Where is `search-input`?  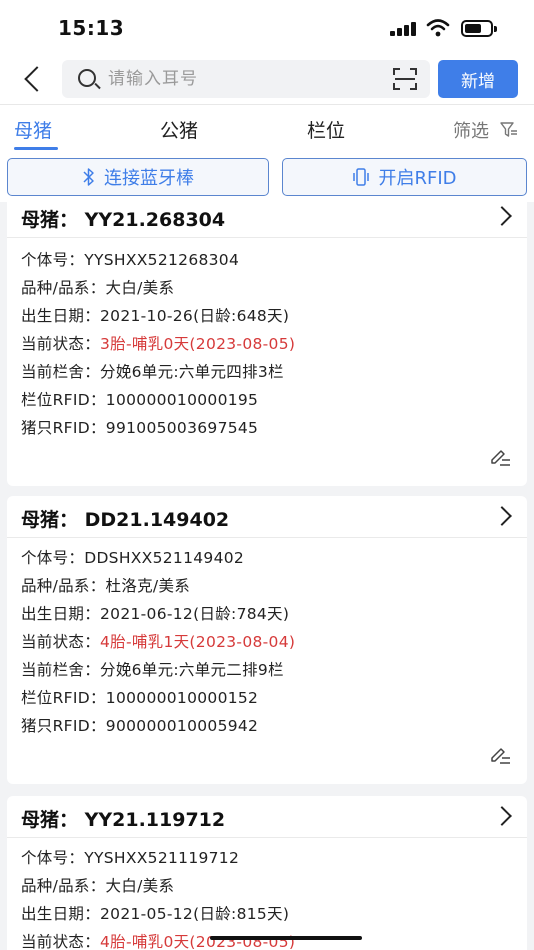
search-input is located at coordinates (243, 79).